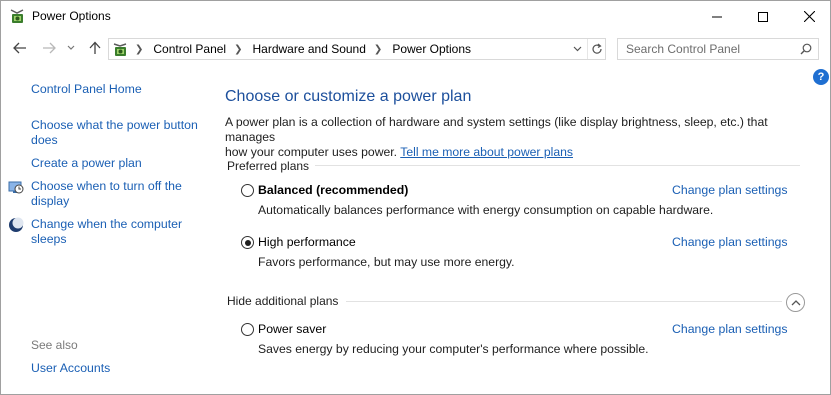 The height and width of the screenshot is (395, 831). I want to click on help-button: ?, so click(821, 77).